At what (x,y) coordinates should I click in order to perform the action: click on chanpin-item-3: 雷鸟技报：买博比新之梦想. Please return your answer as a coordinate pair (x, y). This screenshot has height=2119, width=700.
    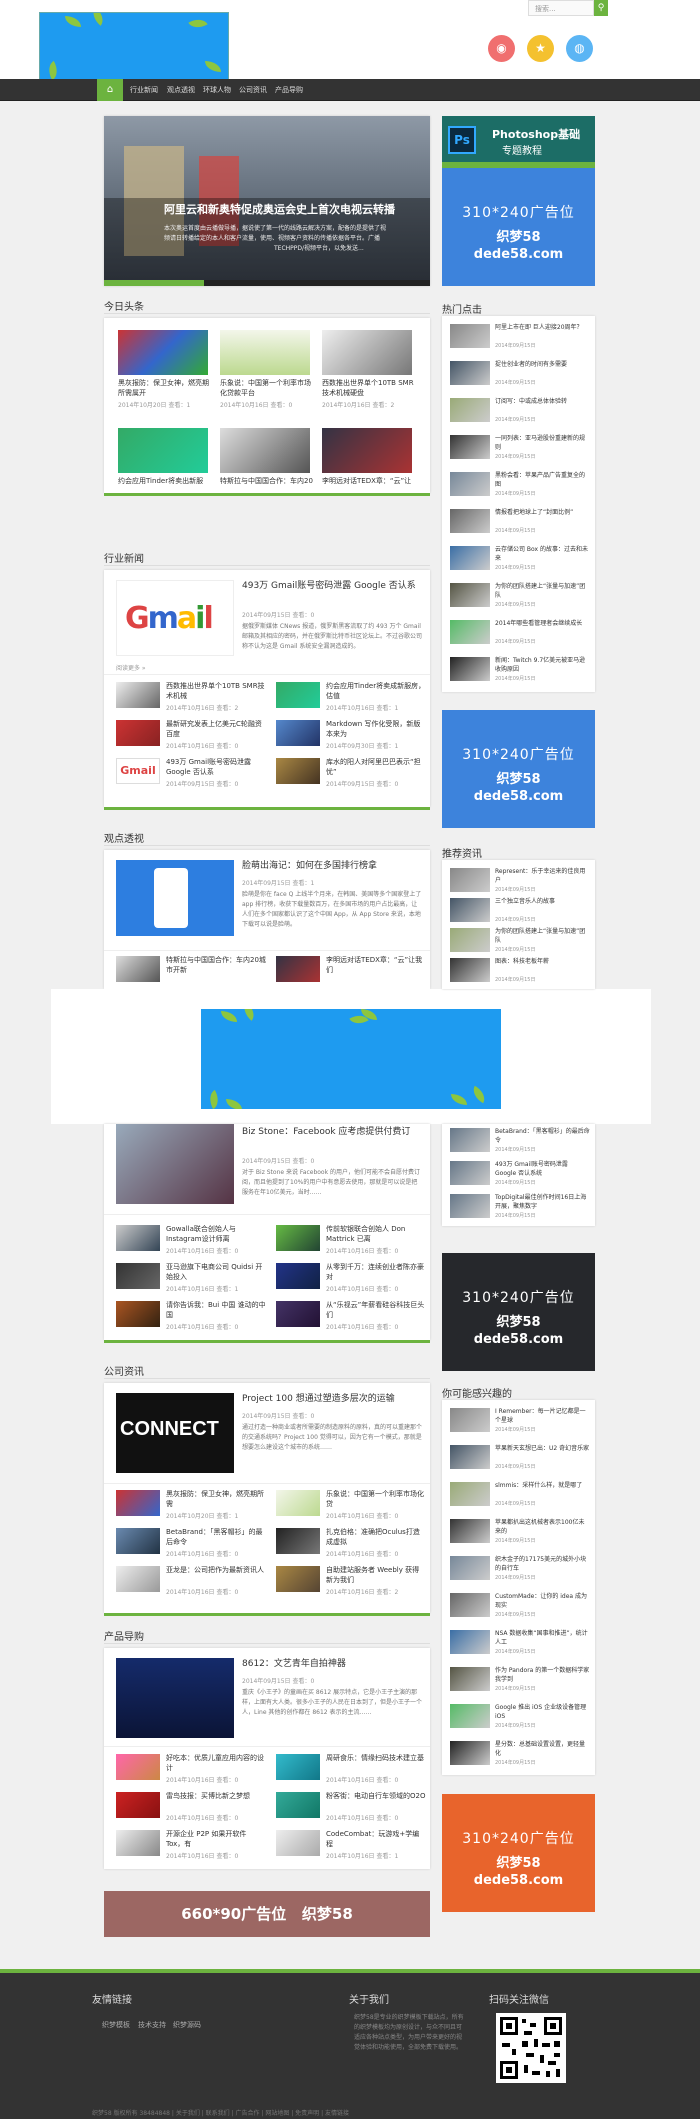
    Looking at the image, I should click on (216, 1801).